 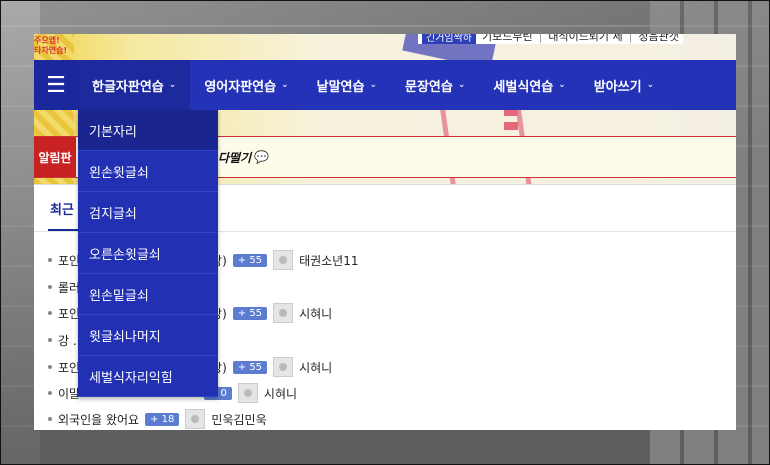 I want to click on nav-item-sebeolsik-practice: 세벌식연습 ⌄, so click(x=529, y=85).